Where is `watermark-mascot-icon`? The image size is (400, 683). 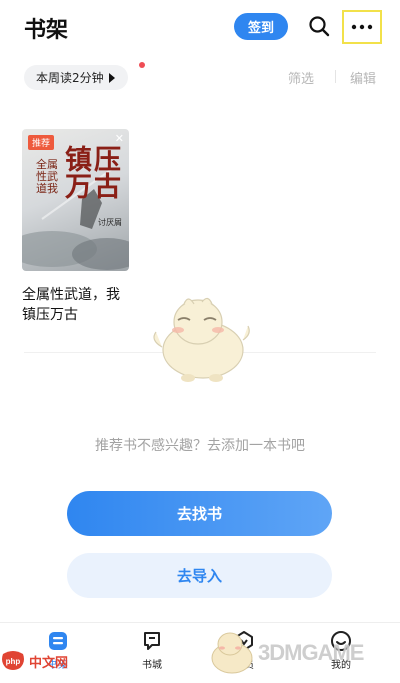 watermark-mascot-icon is located at coordinates (232, 653).